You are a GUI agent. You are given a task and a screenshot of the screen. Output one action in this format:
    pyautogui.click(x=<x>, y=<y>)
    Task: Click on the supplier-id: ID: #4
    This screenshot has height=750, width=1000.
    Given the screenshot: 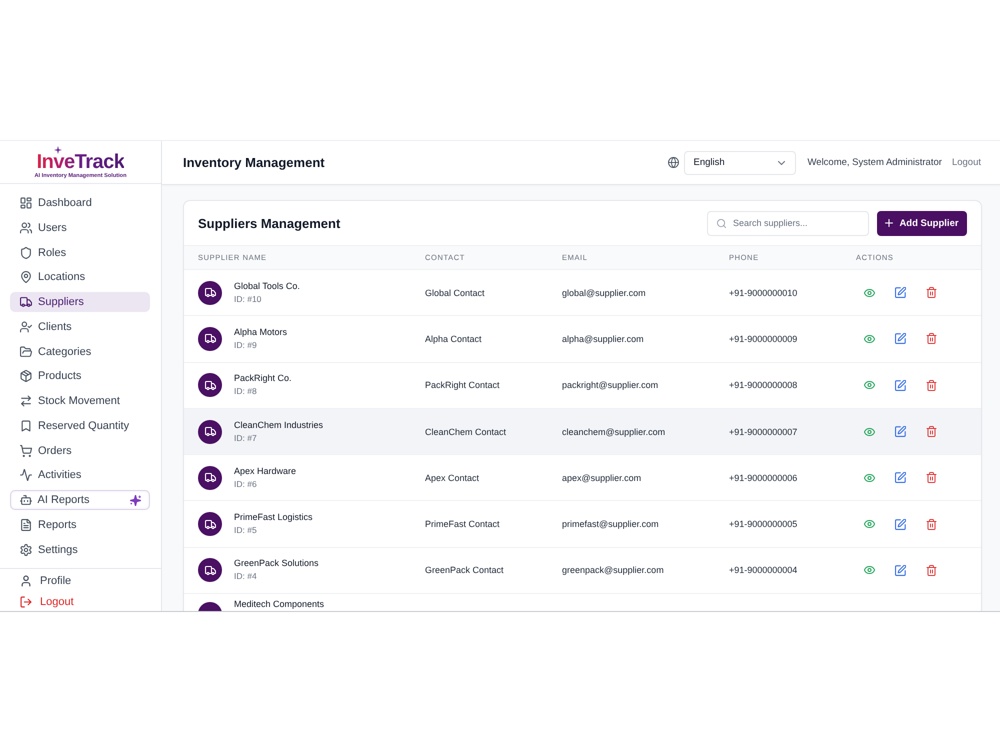 What is the action you would take?
    pyautogui.click(x=246, y=576)
    